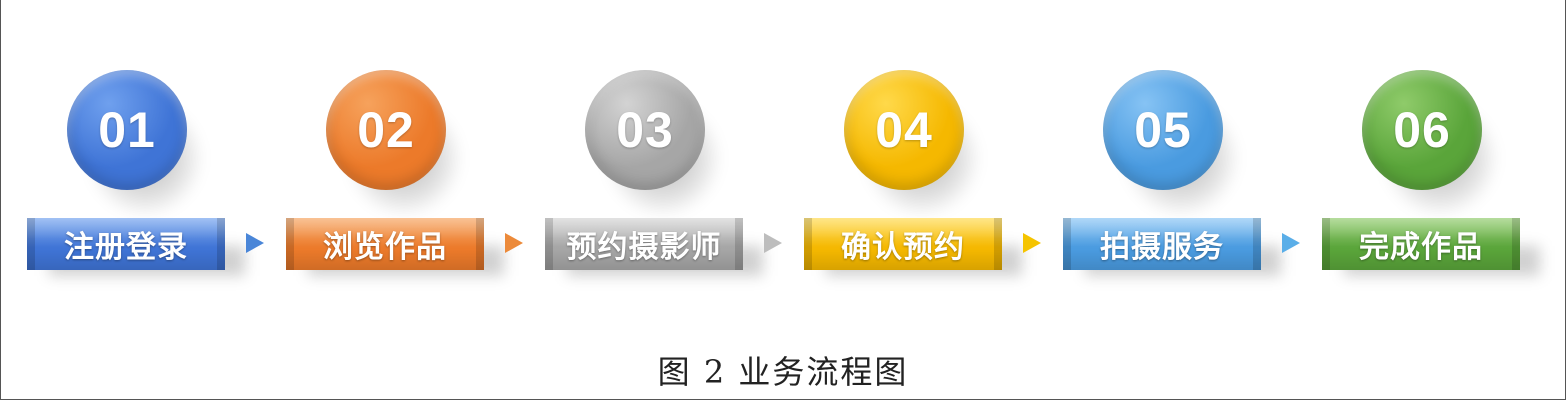  I want to click on step-1-label-bar: 注册登录, so click(126, 244).